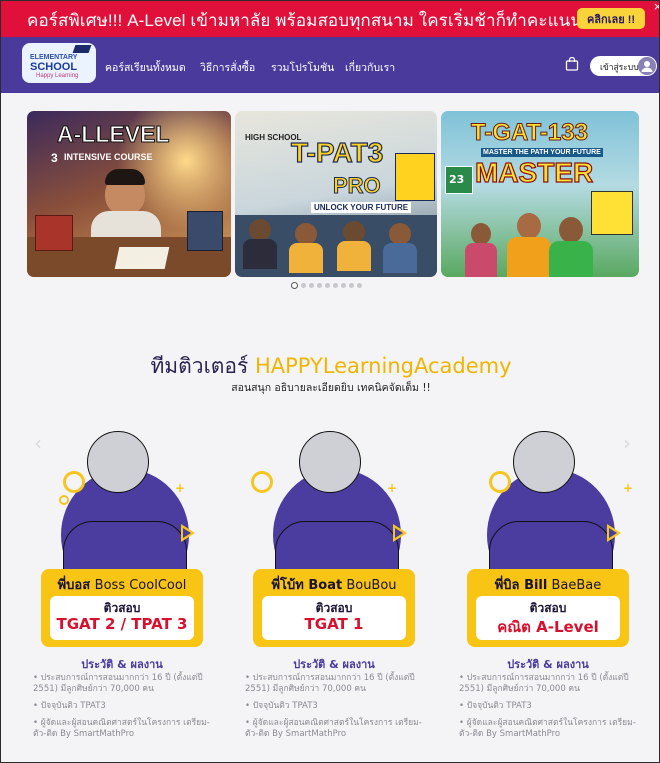 The width and height of the screenshot is (660, 763). What do you see at coordinates (337, 152) in the screenshot?
I see `slide-title: T-PAT3` at bounding box center [337, 152].